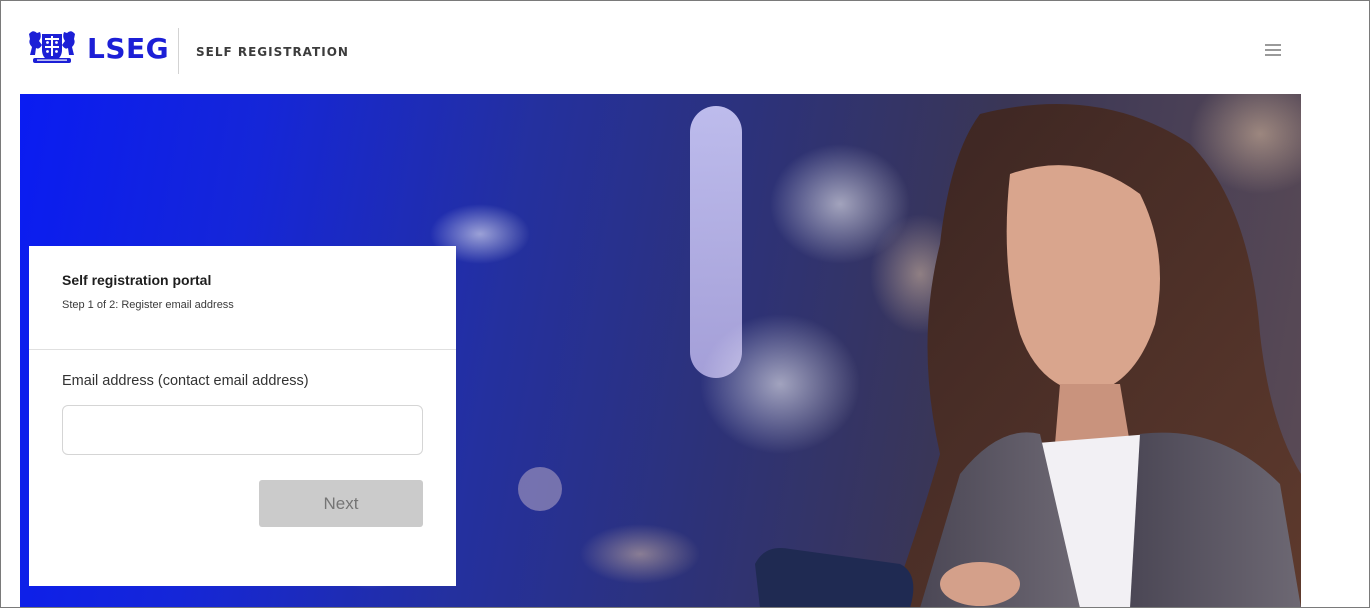  Describe the element at coordinates (128, 48) in the screenshot. I see `brand-wordmark: LSEG` at that location.